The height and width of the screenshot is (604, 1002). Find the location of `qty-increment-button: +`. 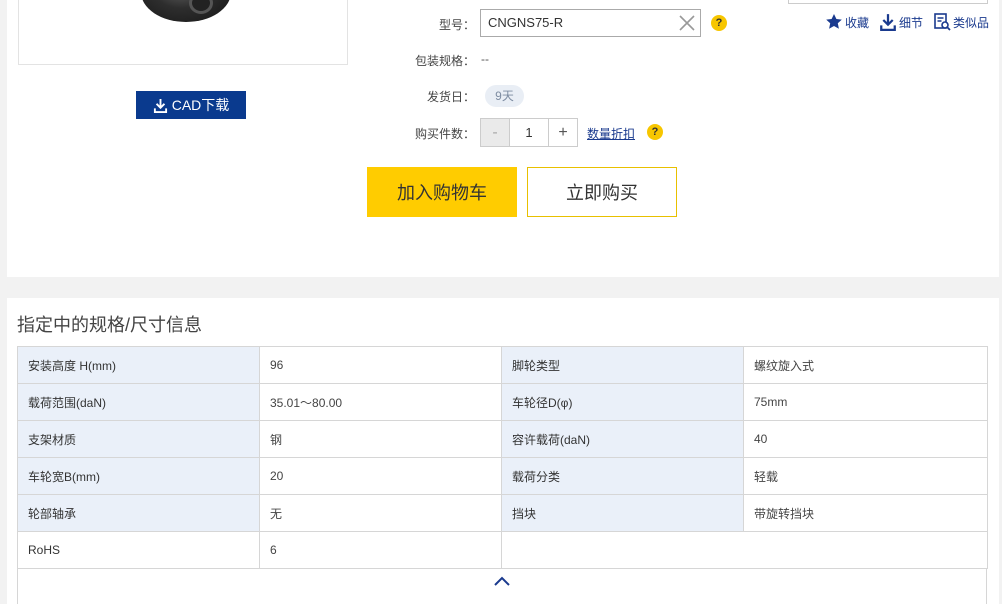

qty-increment-button: + is located at coordinates (562, 132).